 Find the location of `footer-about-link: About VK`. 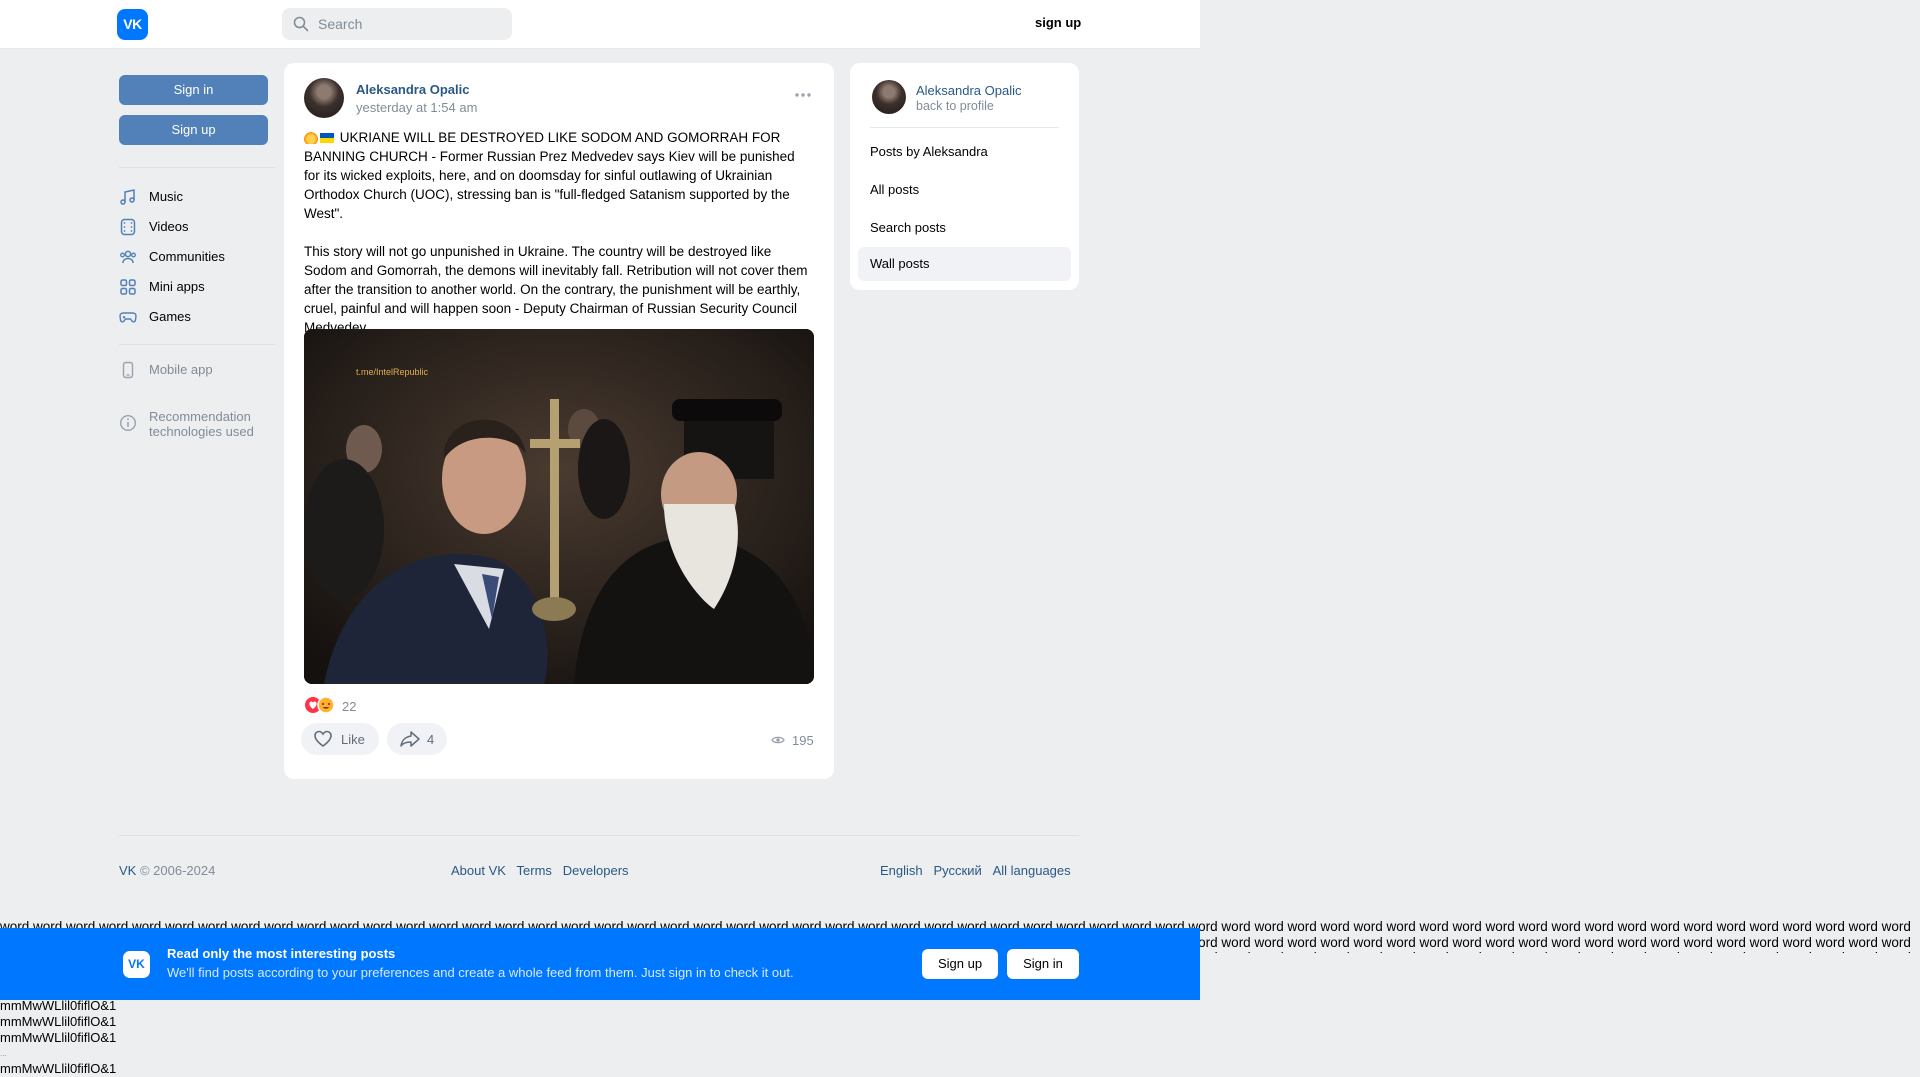

footer-about-link: About VK is located at coordinates (478, 870).